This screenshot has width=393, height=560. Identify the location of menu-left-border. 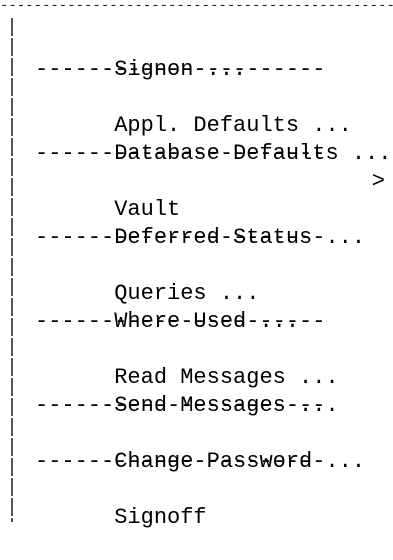
(12, 270).